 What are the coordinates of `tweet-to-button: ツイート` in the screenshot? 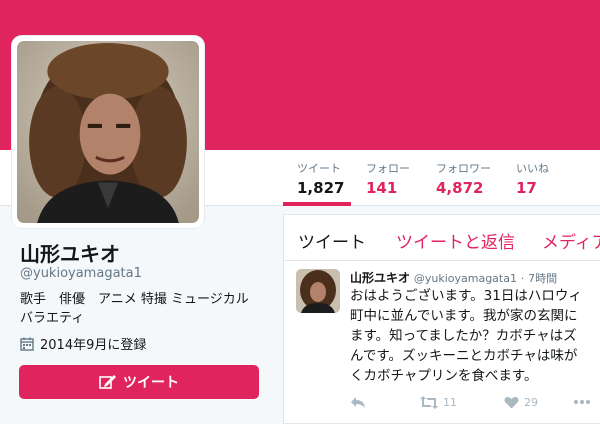 It's located at (139, 382).